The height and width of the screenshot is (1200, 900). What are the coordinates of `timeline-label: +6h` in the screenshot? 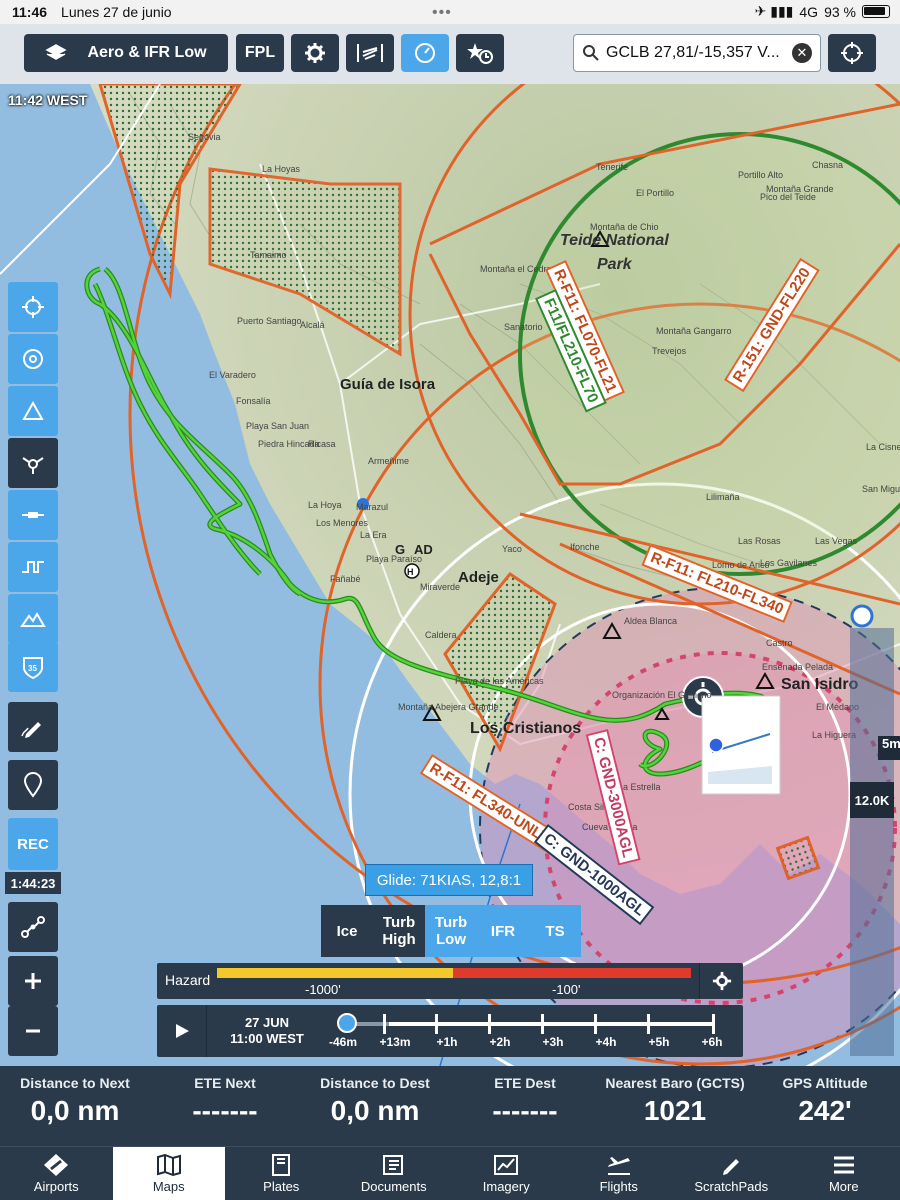 It's located at (712, 1042).